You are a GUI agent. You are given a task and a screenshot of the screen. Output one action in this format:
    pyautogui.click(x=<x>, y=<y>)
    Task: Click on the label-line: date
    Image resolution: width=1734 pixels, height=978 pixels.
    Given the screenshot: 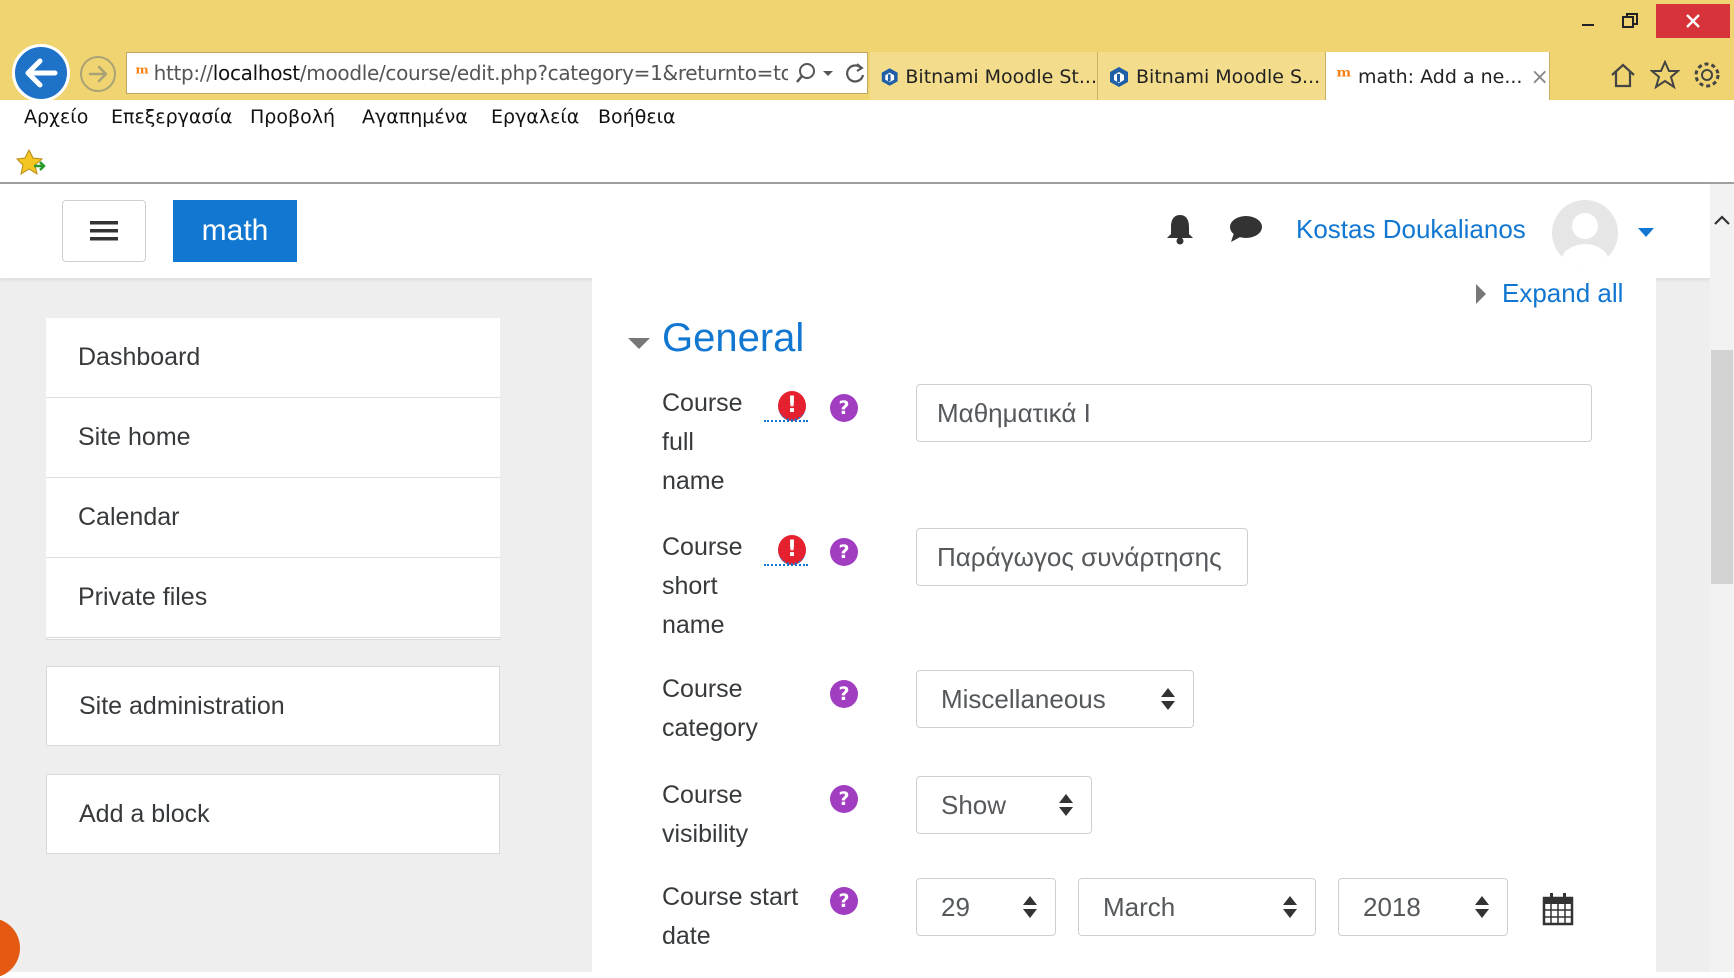 What is the action you would take?
    pyautogui.click(x=686, y=936)
    